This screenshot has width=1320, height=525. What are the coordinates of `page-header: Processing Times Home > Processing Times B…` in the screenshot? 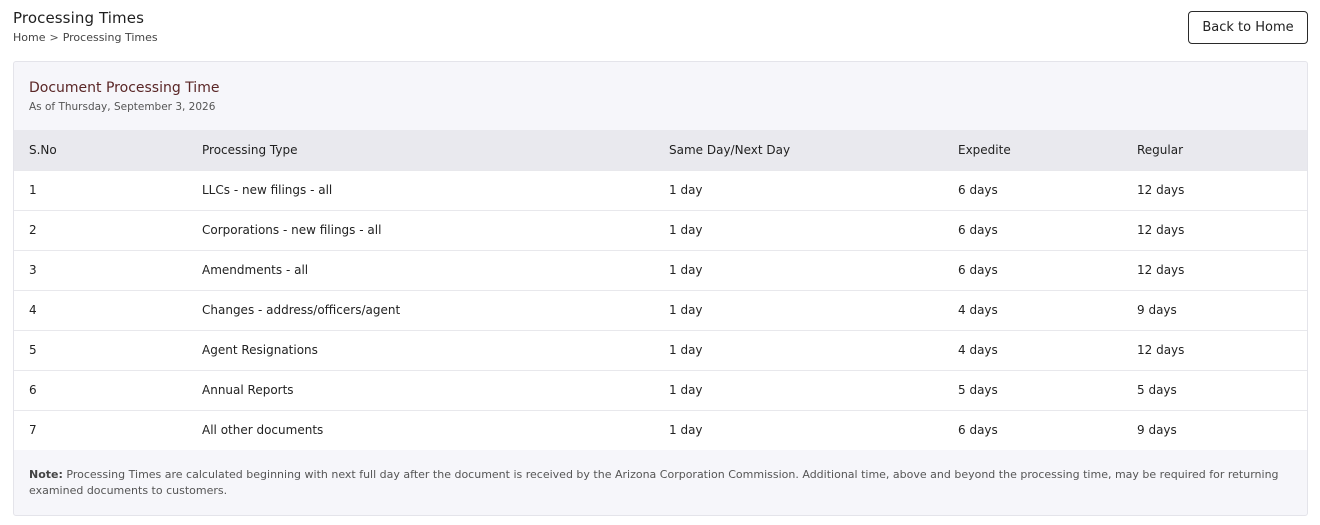 It's located at (660, 30).